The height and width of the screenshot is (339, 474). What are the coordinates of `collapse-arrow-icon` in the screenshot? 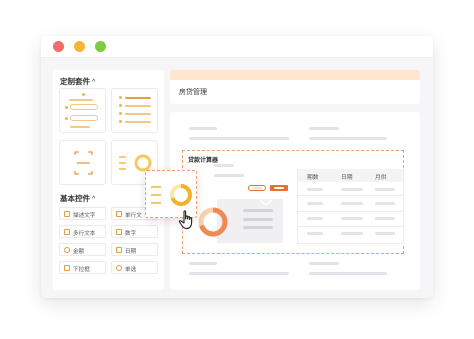 It's located at (266, 202).